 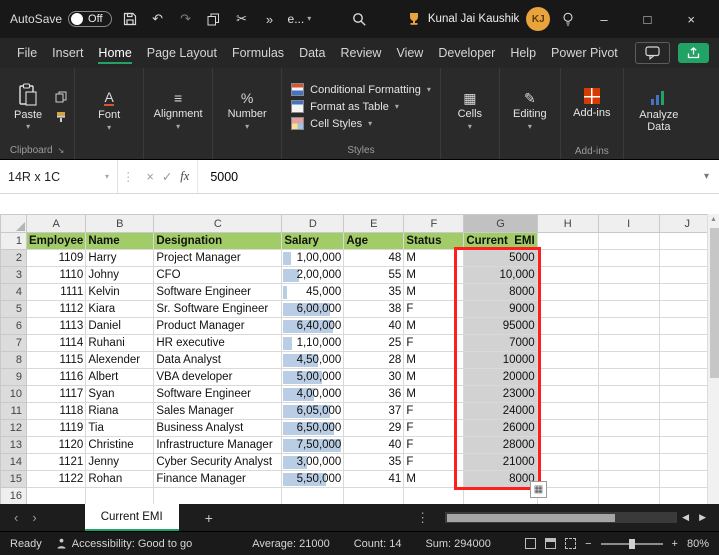 I want to click on cell-D8: 4,50,000, so click(x=313, y=360).